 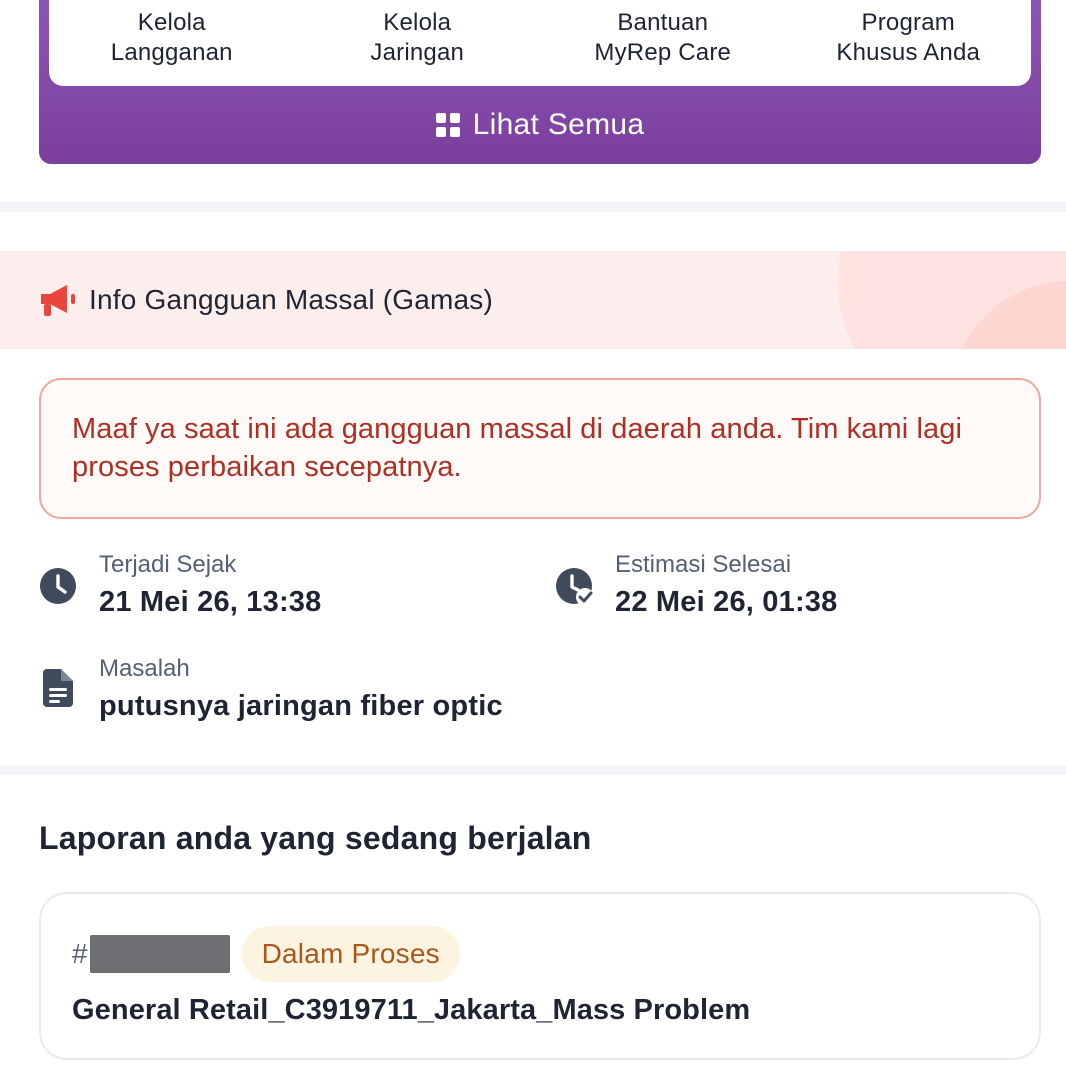 What do you see at coordinates (908, 52) in the screenshot?
I see `menu-item-label-line2: Khusus Anda` at bounding box center [908, 52].